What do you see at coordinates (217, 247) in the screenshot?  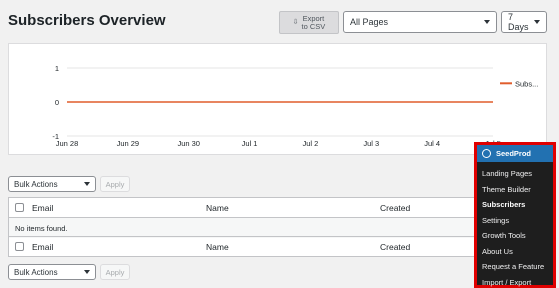 I see `column-footer-name: Name` at bounding box center [217, 247].